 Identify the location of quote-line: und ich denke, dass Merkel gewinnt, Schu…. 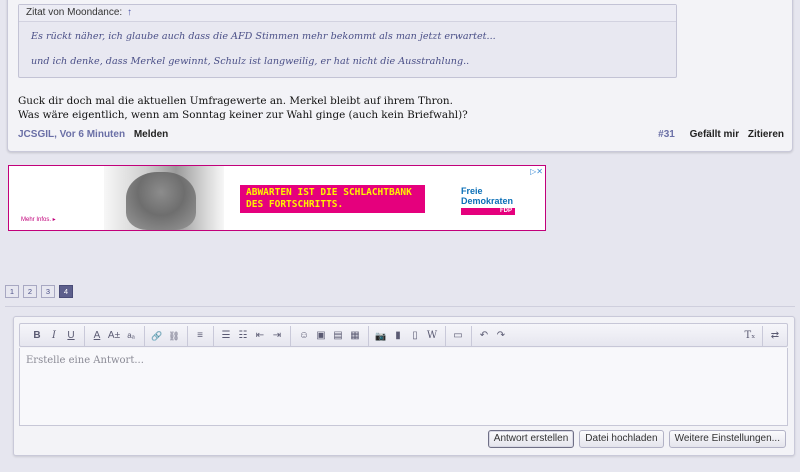
(250, 61).